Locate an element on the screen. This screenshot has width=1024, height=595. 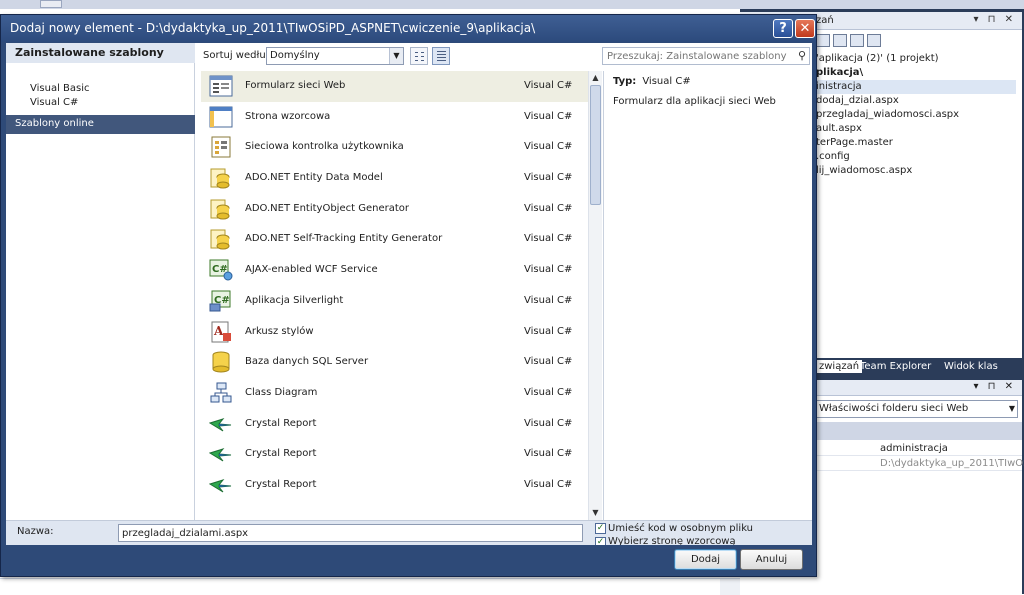
category-visual-csharp: Visual C# is located at coordinates (54, 102).